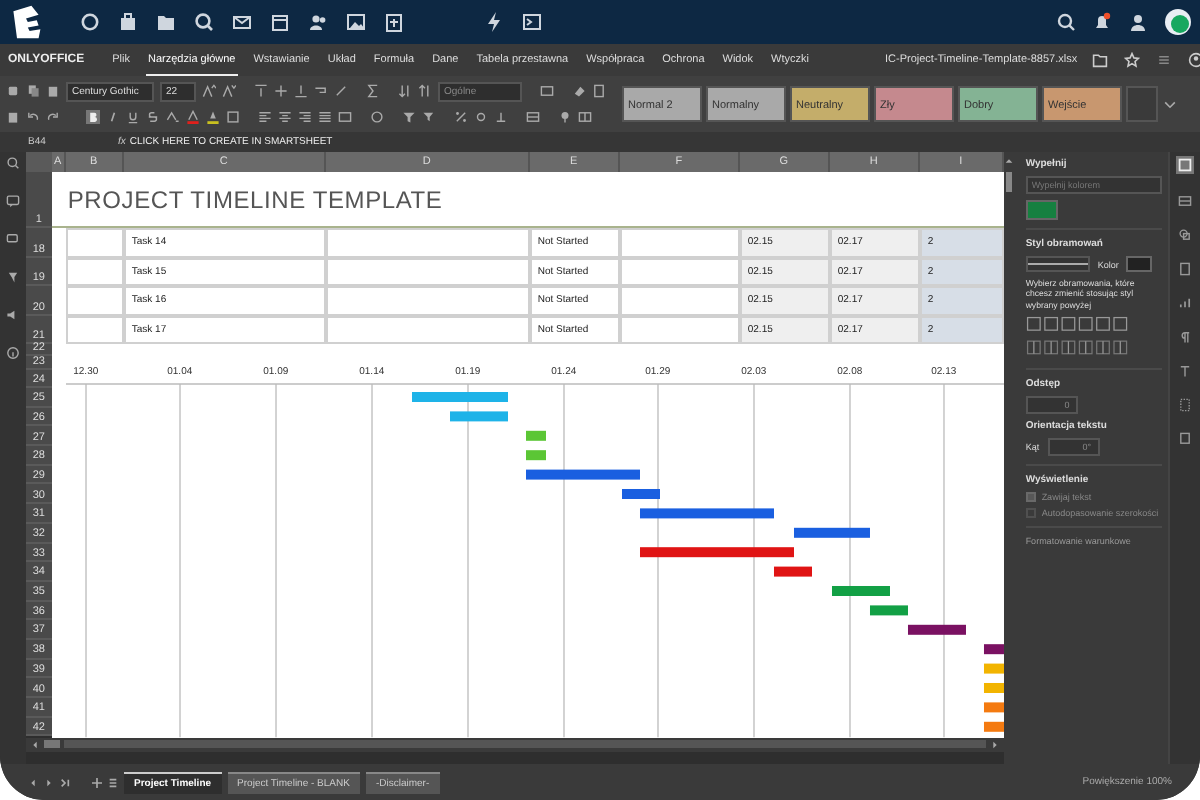 This screenshot has width=1200, height=800. I want to click on border-style-dropdown, so click(1057, 264).